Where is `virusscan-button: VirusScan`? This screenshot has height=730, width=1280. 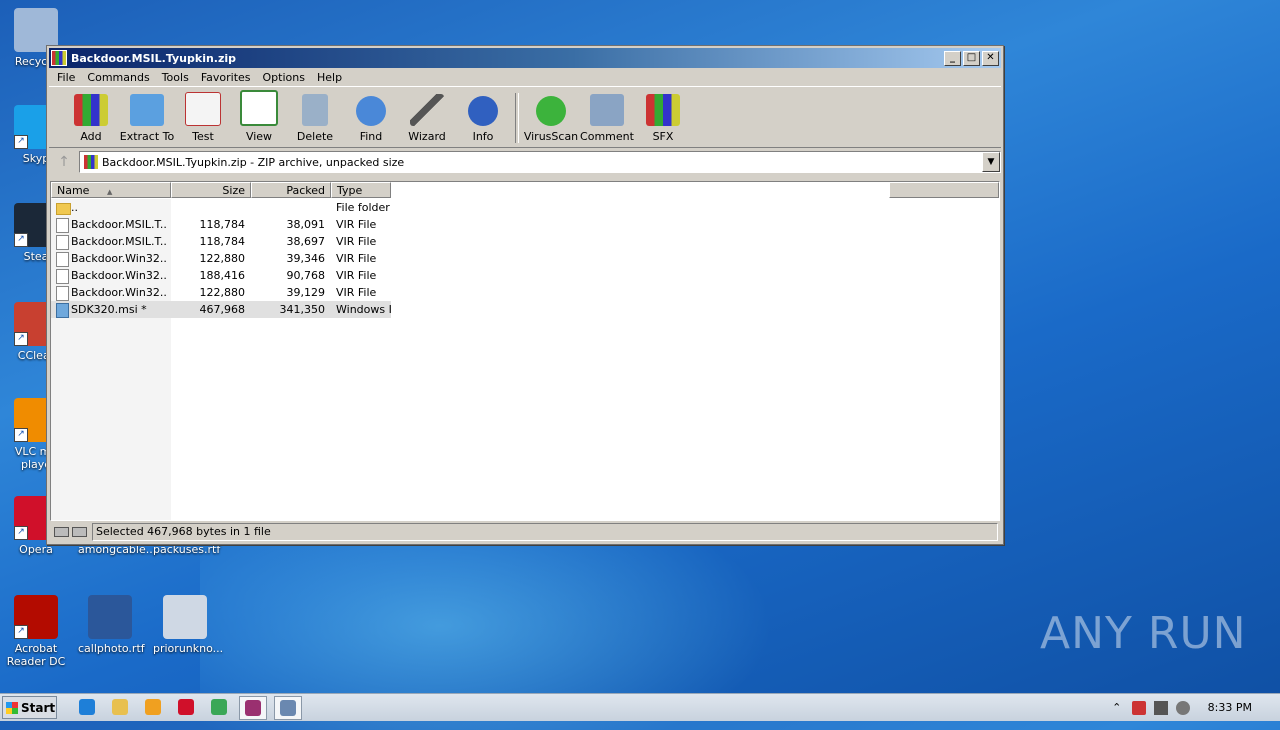 virusscan-button: VirusScan is located at coordinates (551, 117).